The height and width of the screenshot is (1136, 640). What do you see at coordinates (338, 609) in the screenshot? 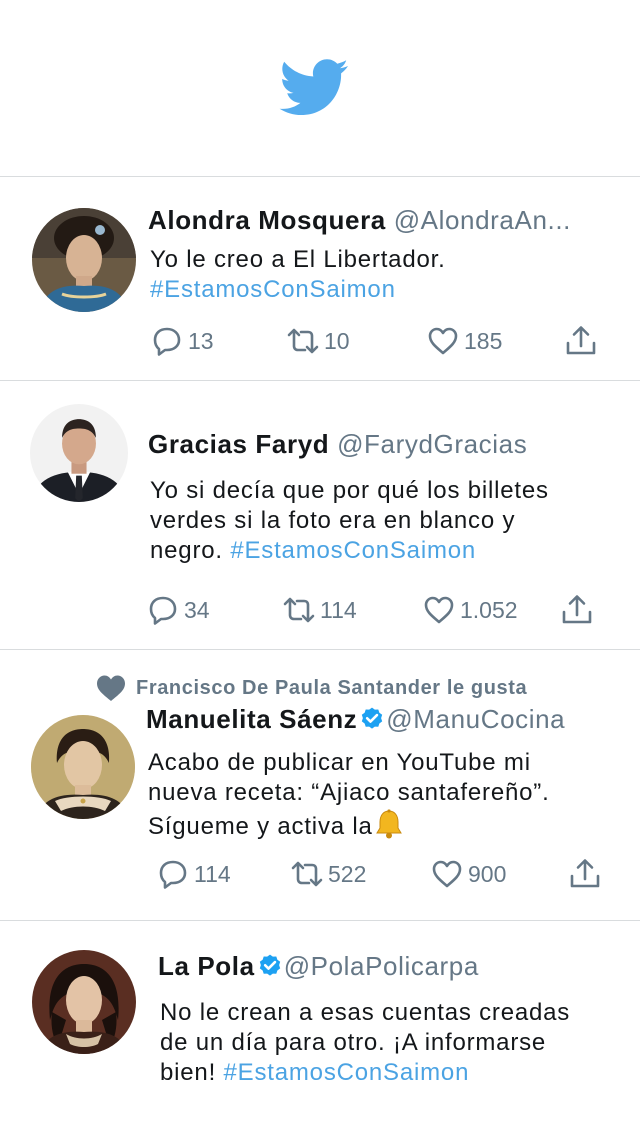
I see `retweet-count: 114` at bounding box center [338, 609].